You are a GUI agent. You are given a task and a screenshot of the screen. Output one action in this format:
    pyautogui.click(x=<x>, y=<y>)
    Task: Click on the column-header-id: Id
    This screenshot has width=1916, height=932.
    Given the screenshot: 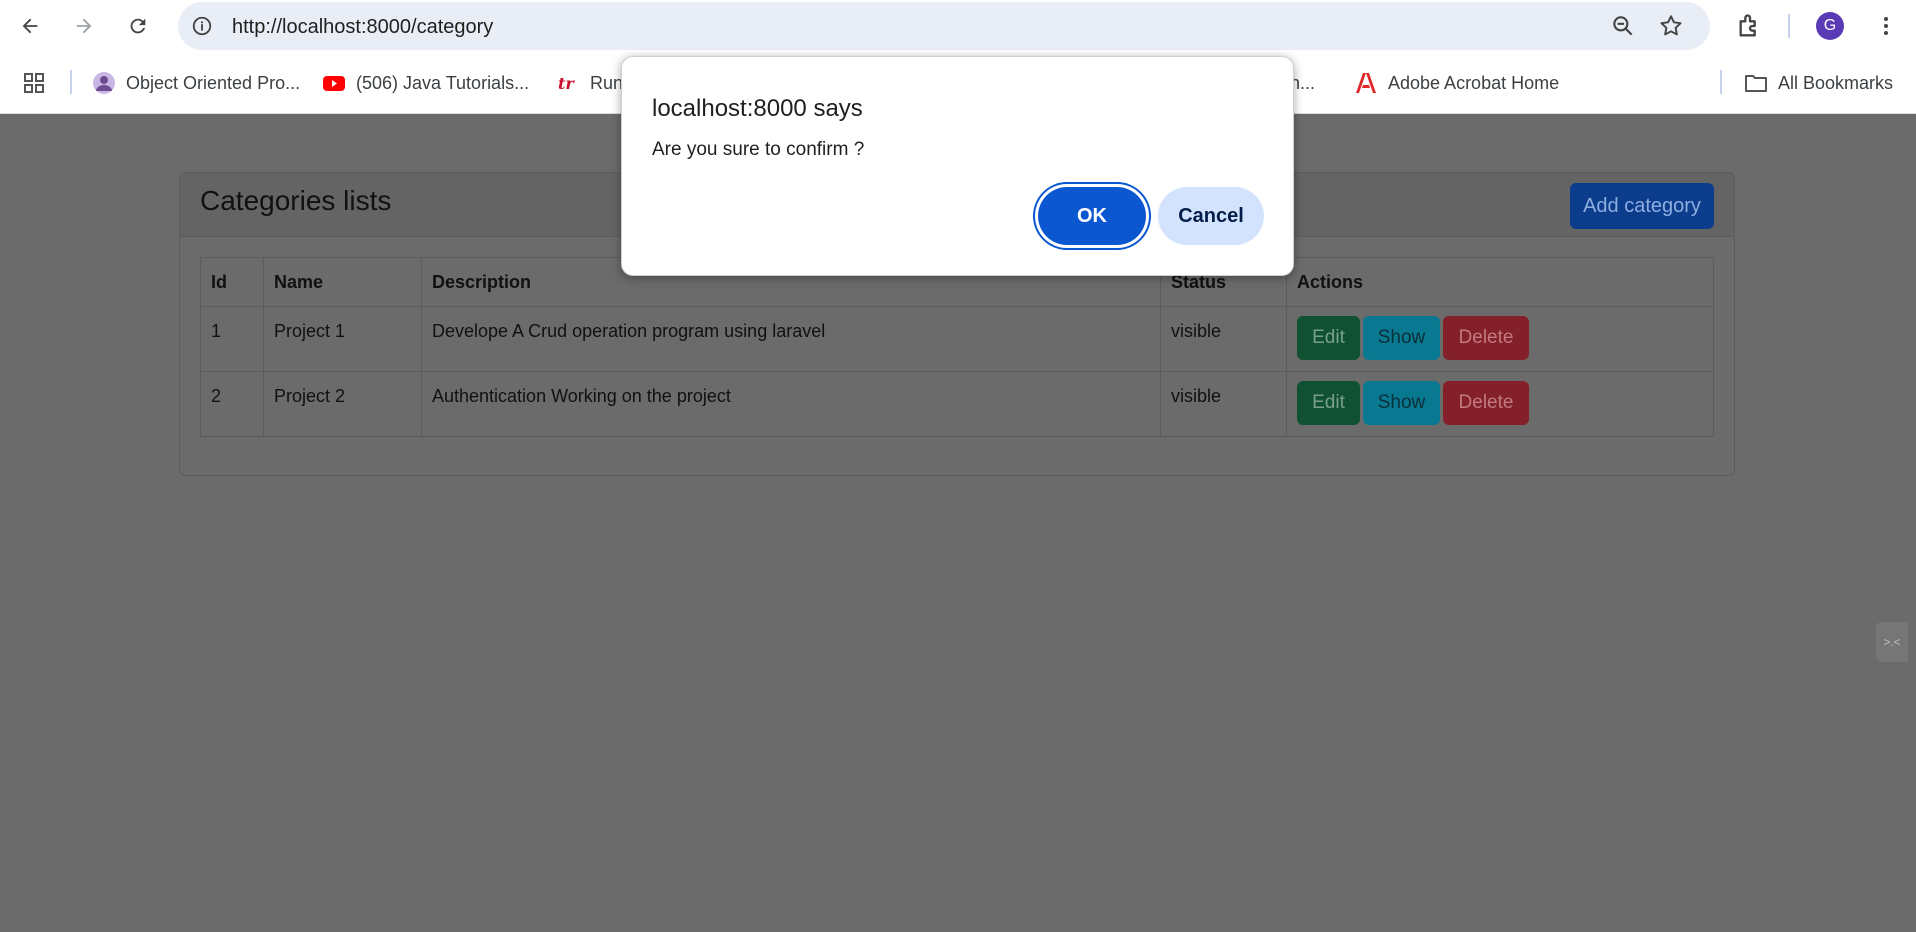 What is the action you would take?
    pyautogui.click(x=232, y=282)
    